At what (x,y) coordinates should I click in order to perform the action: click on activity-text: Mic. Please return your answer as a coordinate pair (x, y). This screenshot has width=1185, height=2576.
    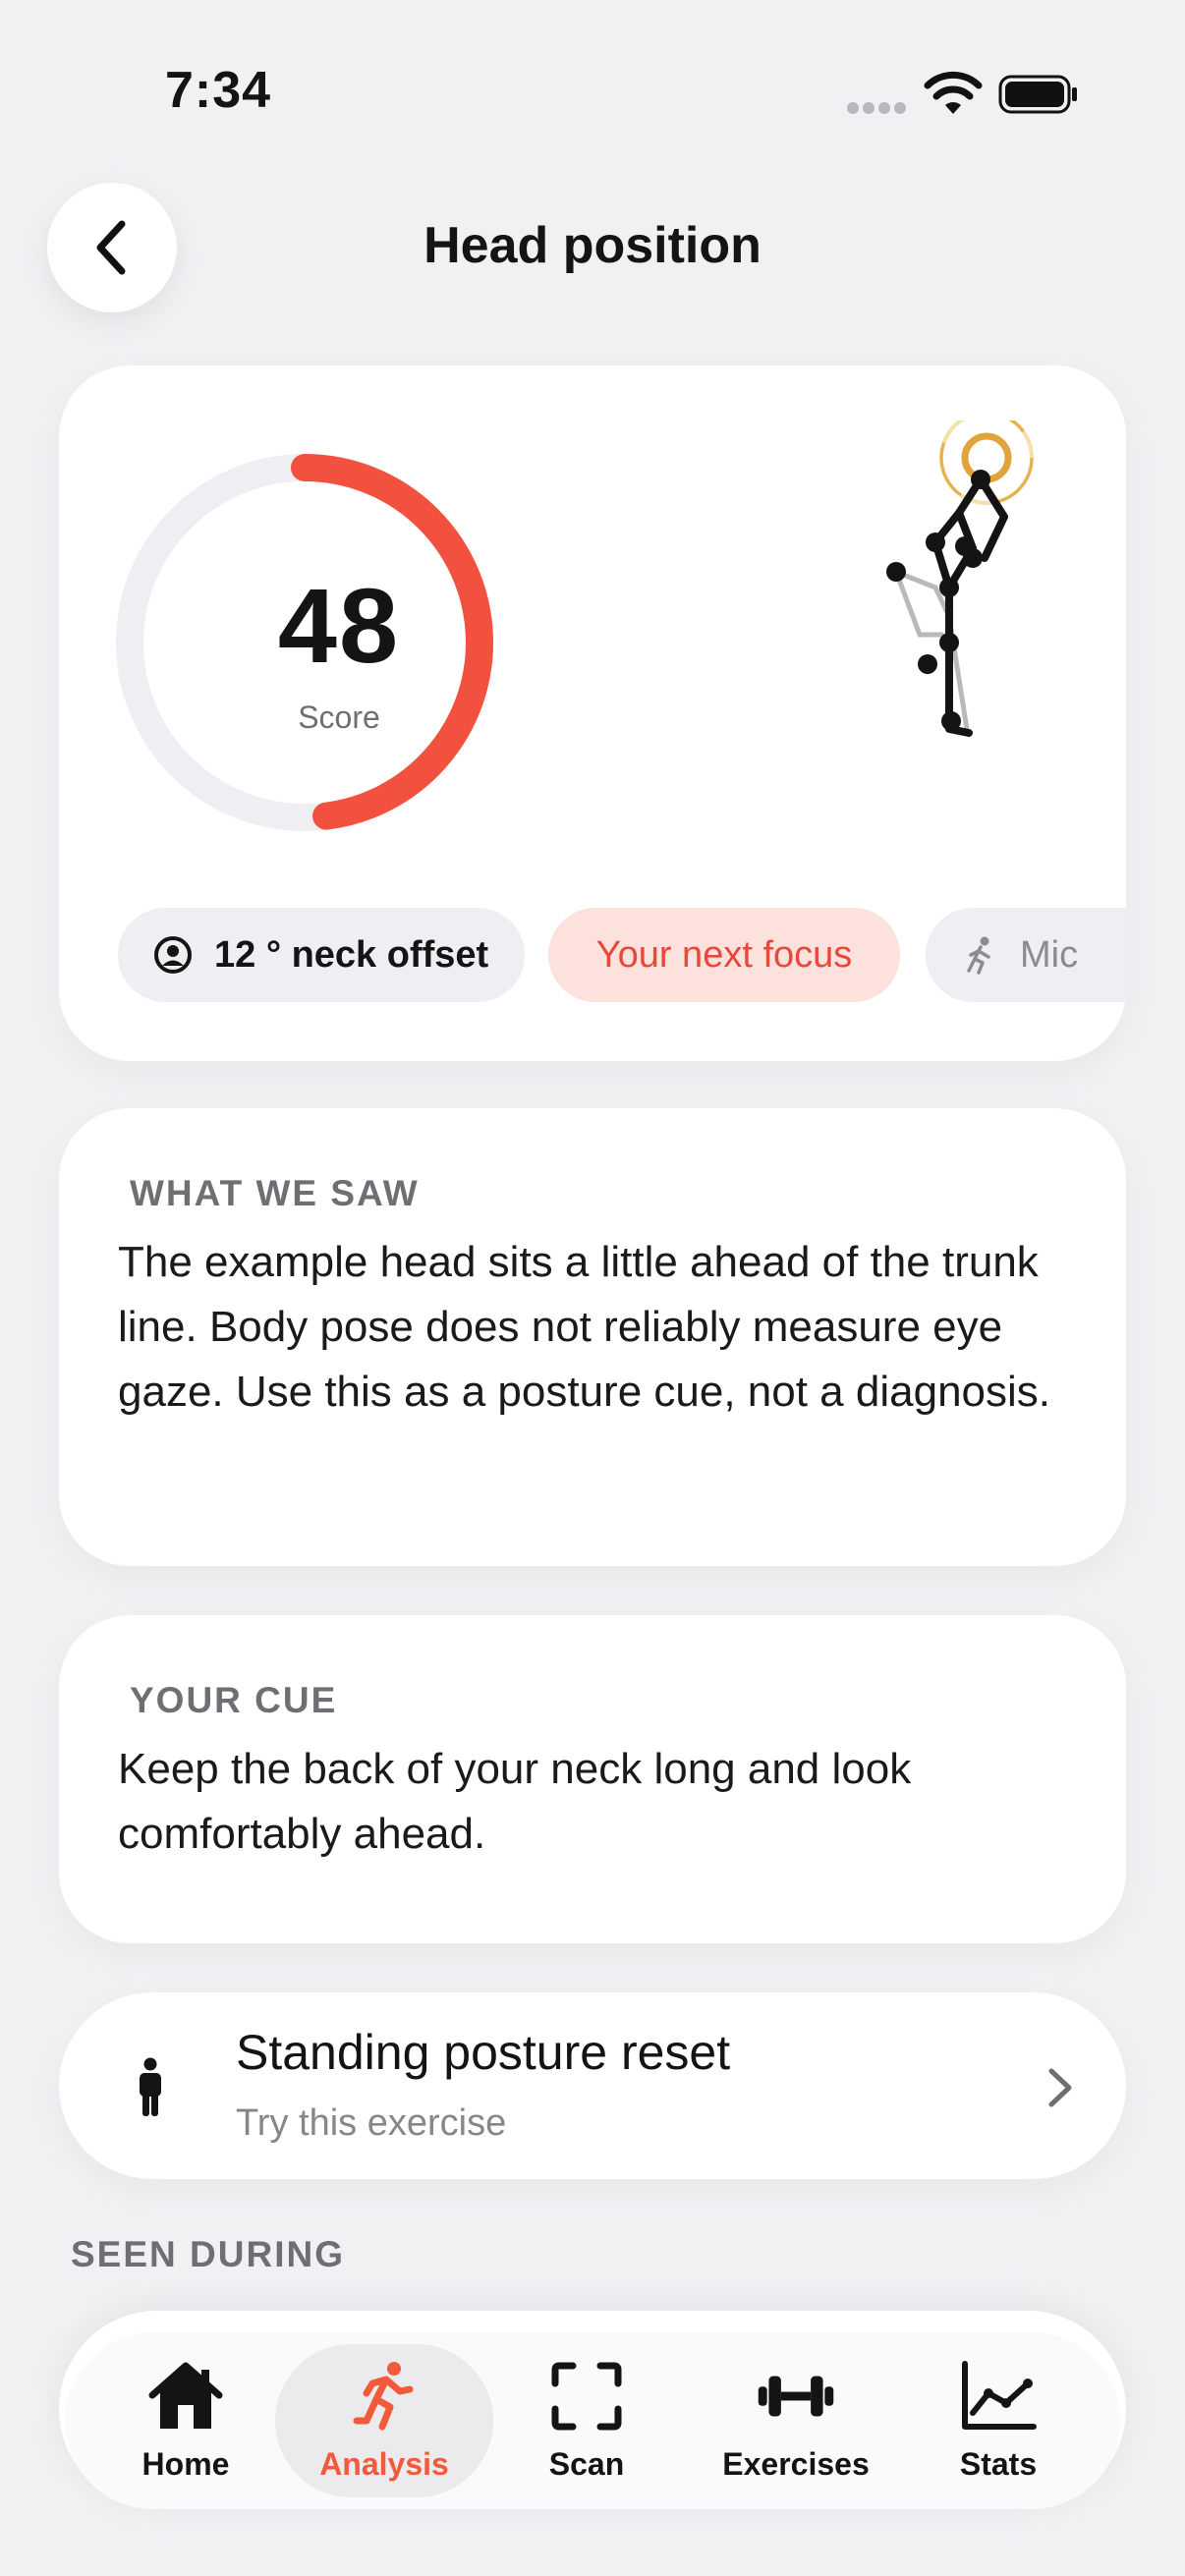
    Looking at the image, I should click on (1049, 954).